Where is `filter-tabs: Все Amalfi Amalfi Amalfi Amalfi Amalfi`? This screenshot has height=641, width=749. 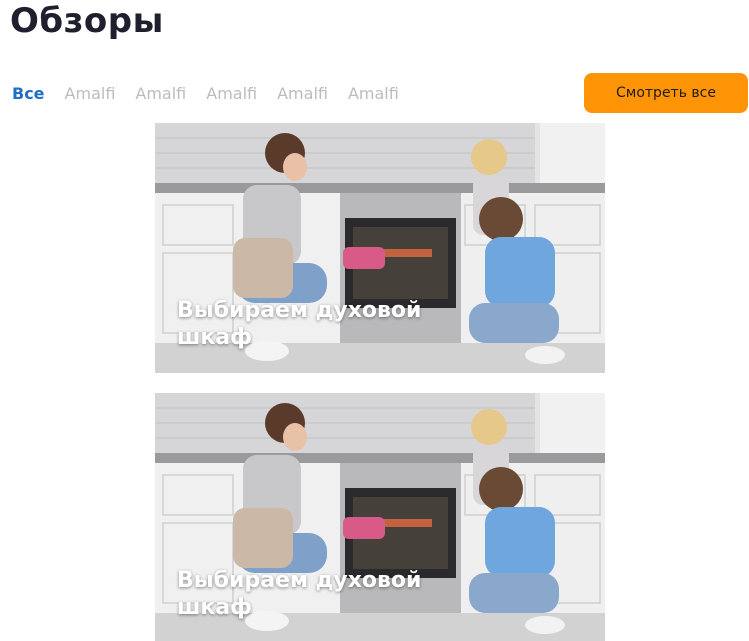 filter-tabs: Все Amalfi Amalfi Amalfi Amalfi Amalfi is located at coordinates (205, 94).